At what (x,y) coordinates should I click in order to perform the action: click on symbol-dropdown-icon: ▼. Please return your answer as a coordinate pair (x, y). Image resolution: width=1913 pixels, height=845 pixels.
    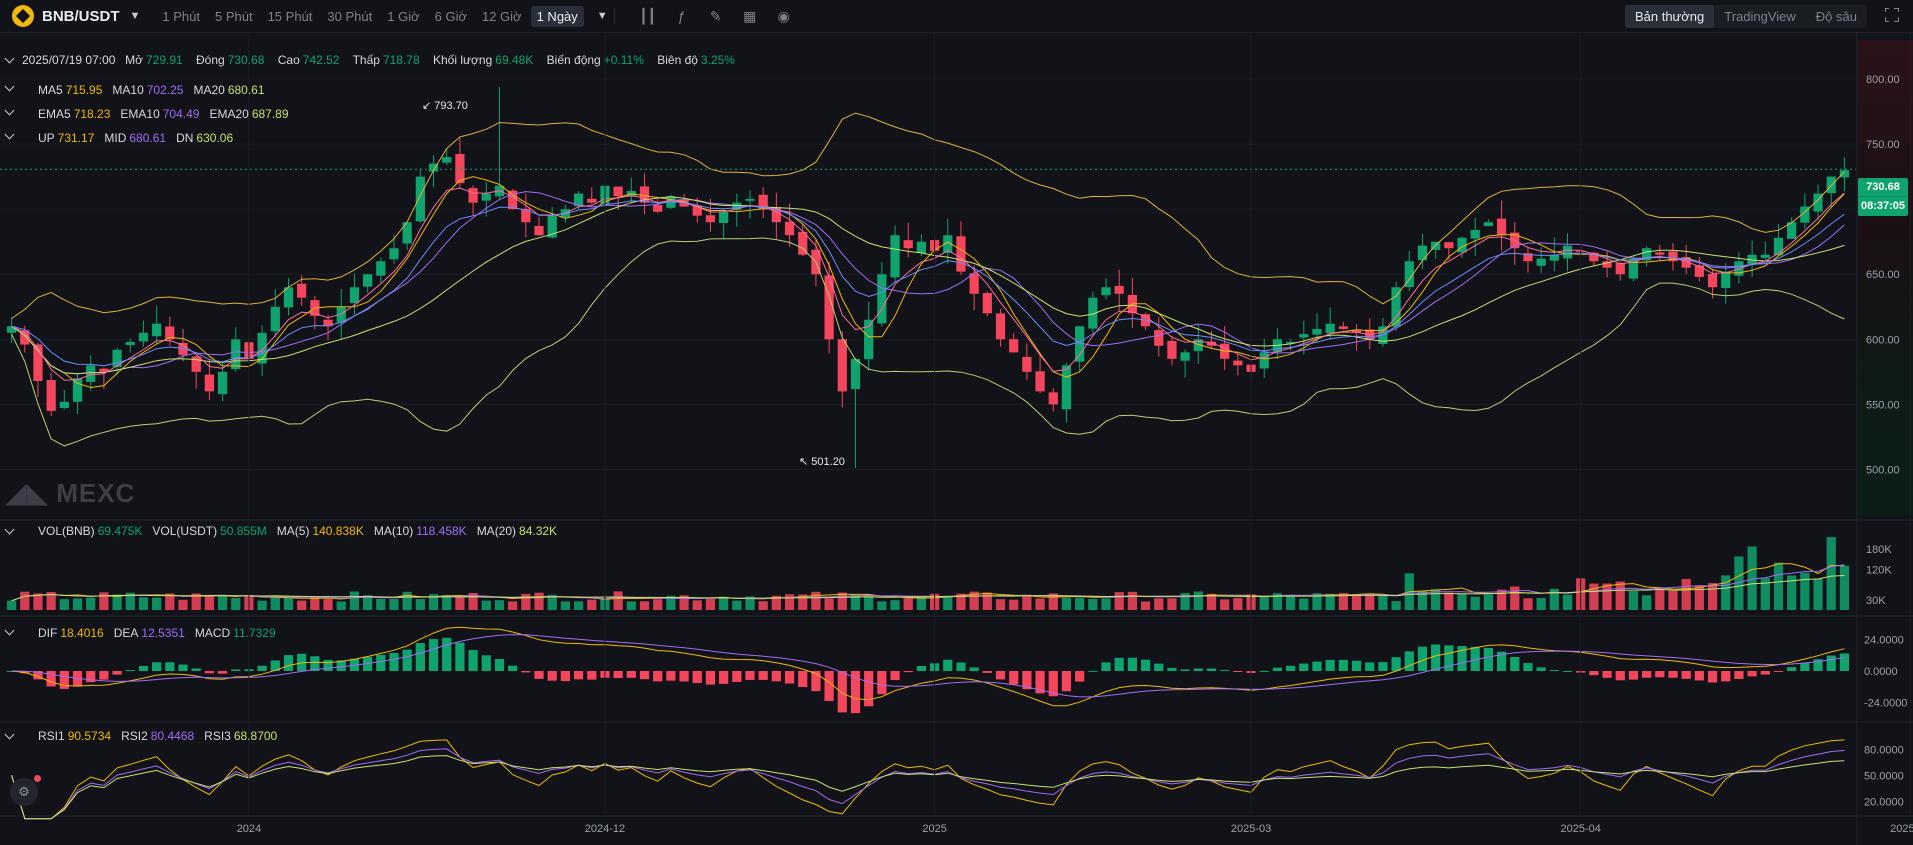
    Looking at the image, I should click on (135, 16).